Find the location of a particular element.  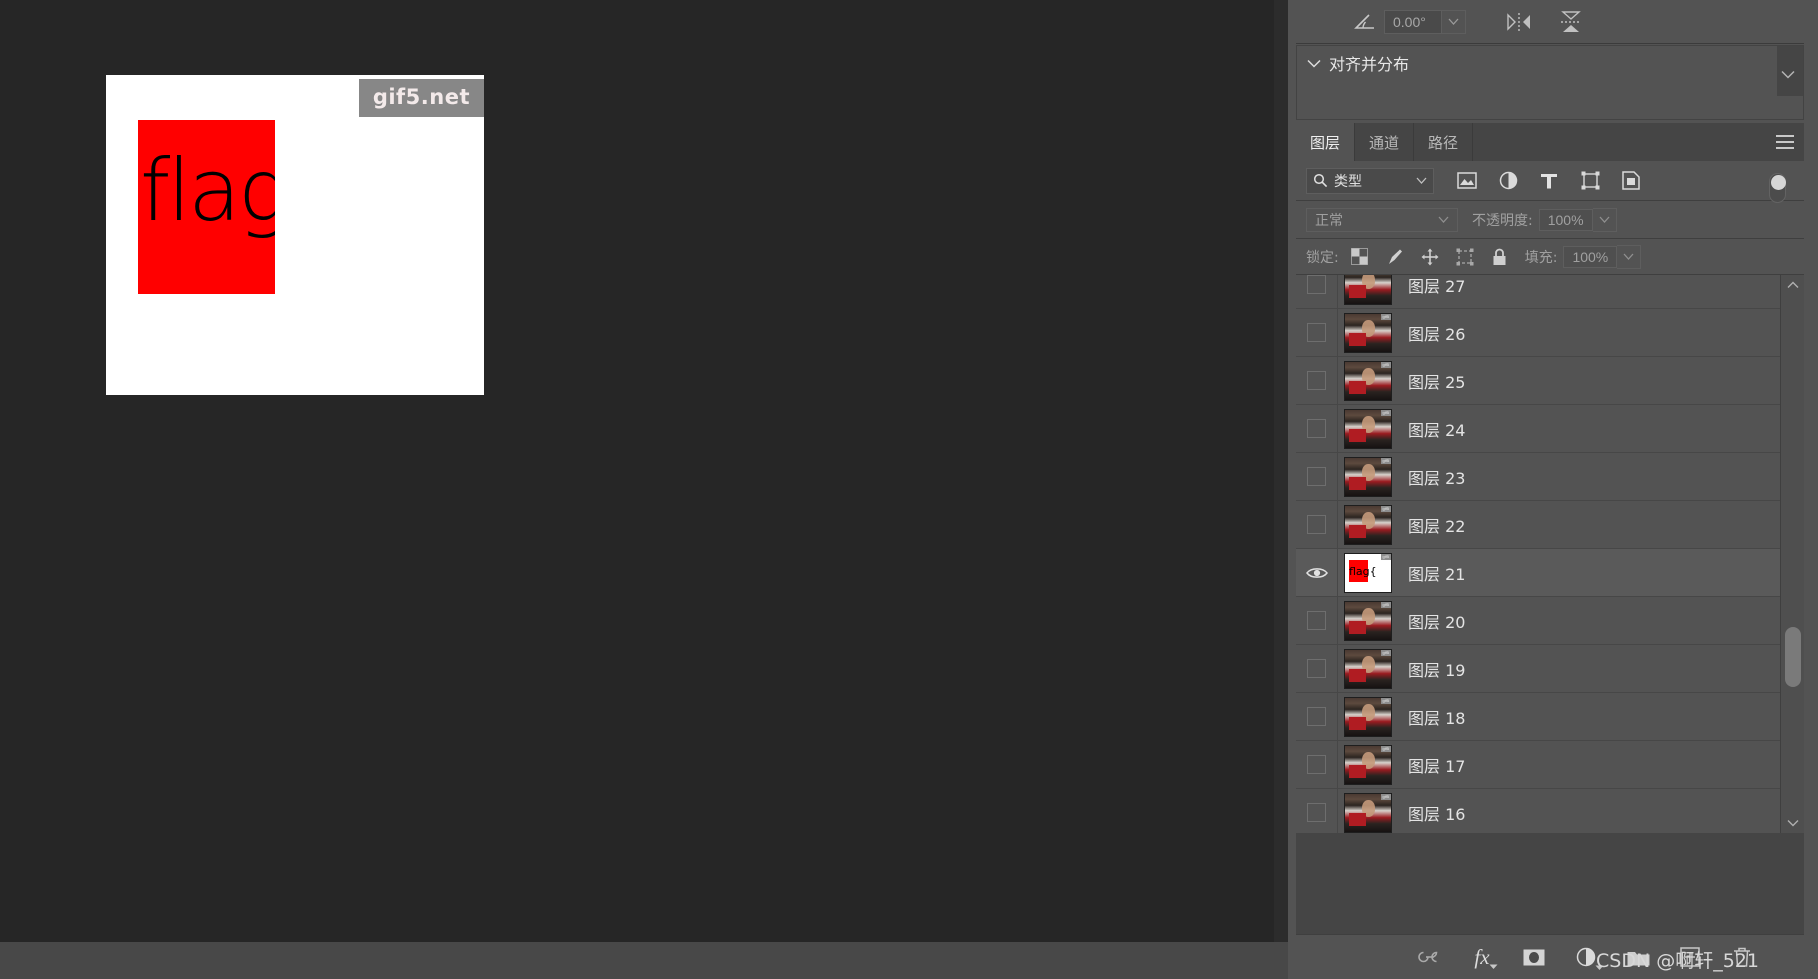

layer-row: flag{gif5 图层 21 is located at coordinates (1538, 573).